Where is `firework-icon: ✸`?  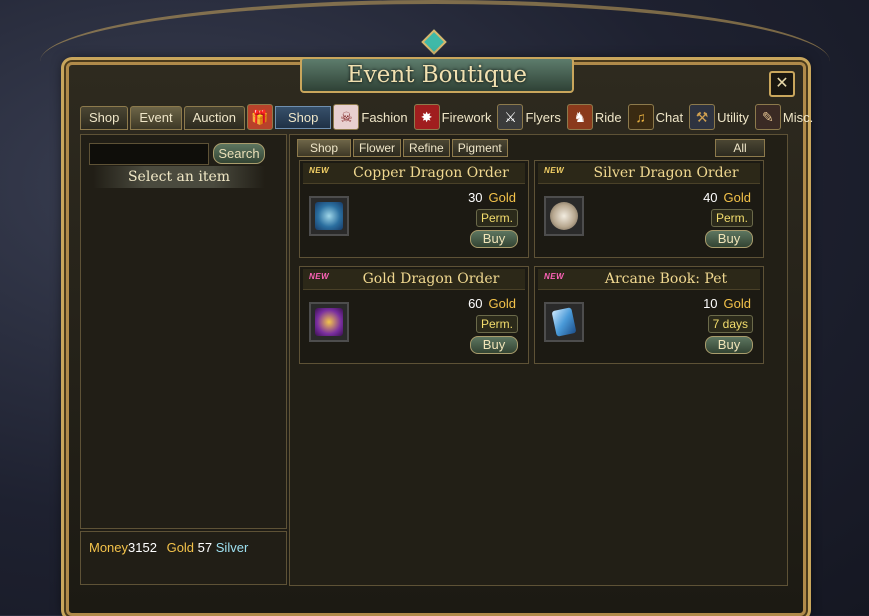
firework-icon: ✸ is located at coordinates (426, 117).